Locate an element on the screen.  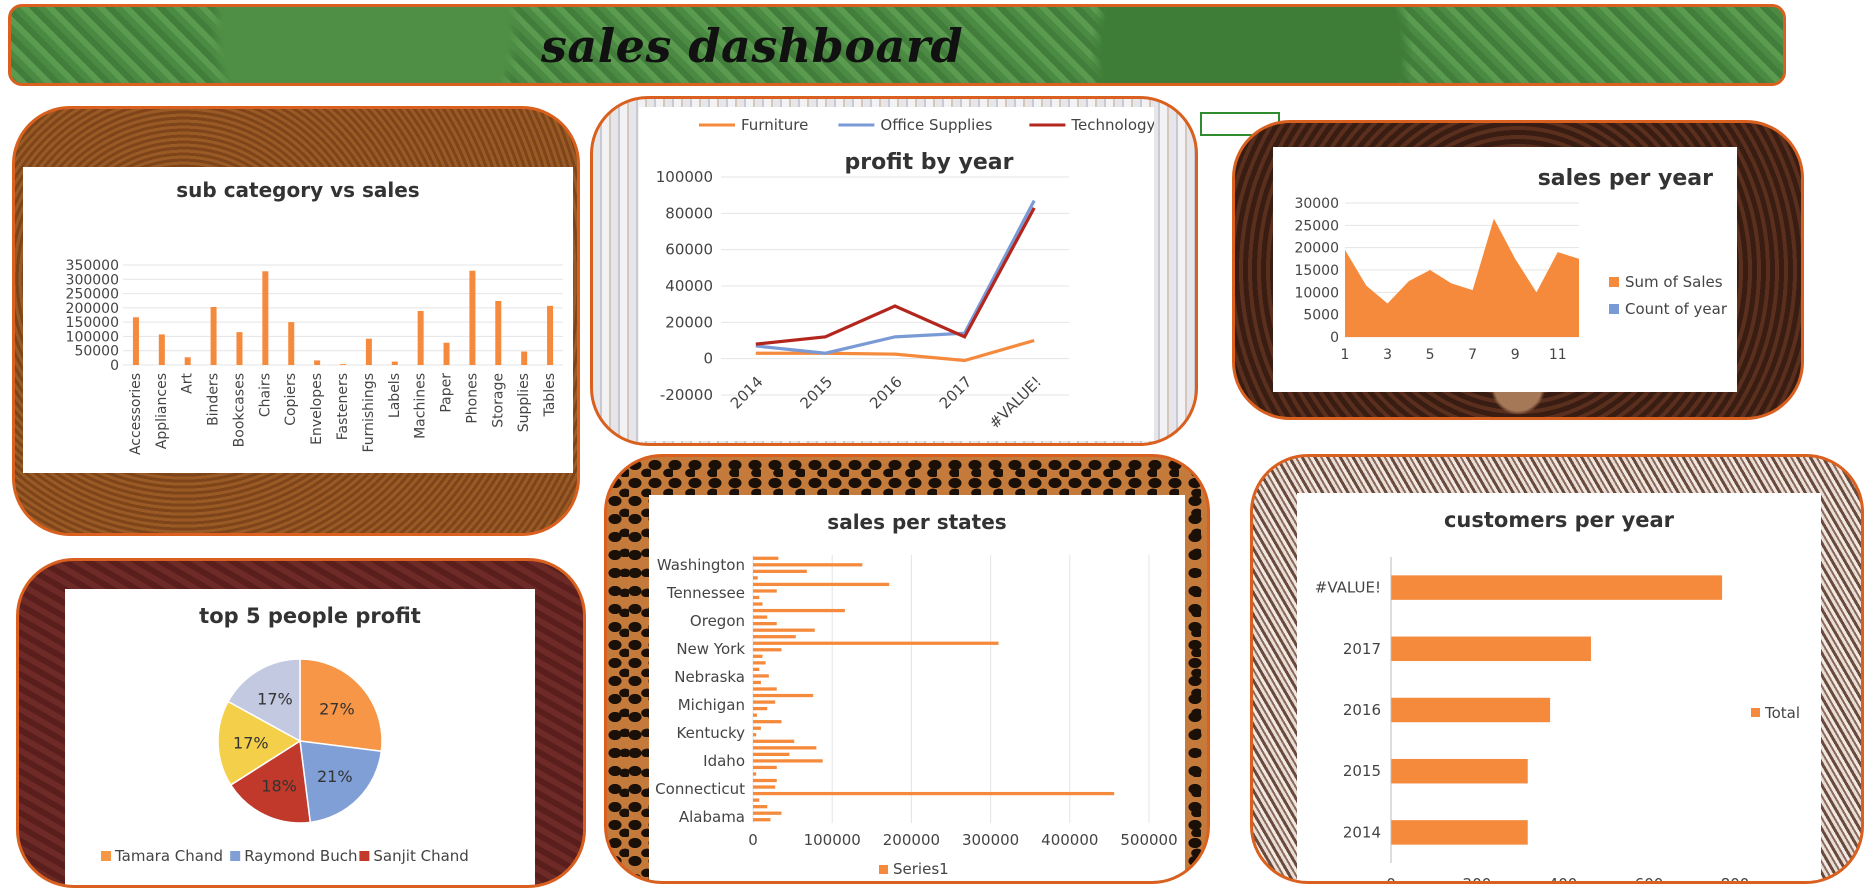
slice-label: 18% is located at coordinates (279, 786).